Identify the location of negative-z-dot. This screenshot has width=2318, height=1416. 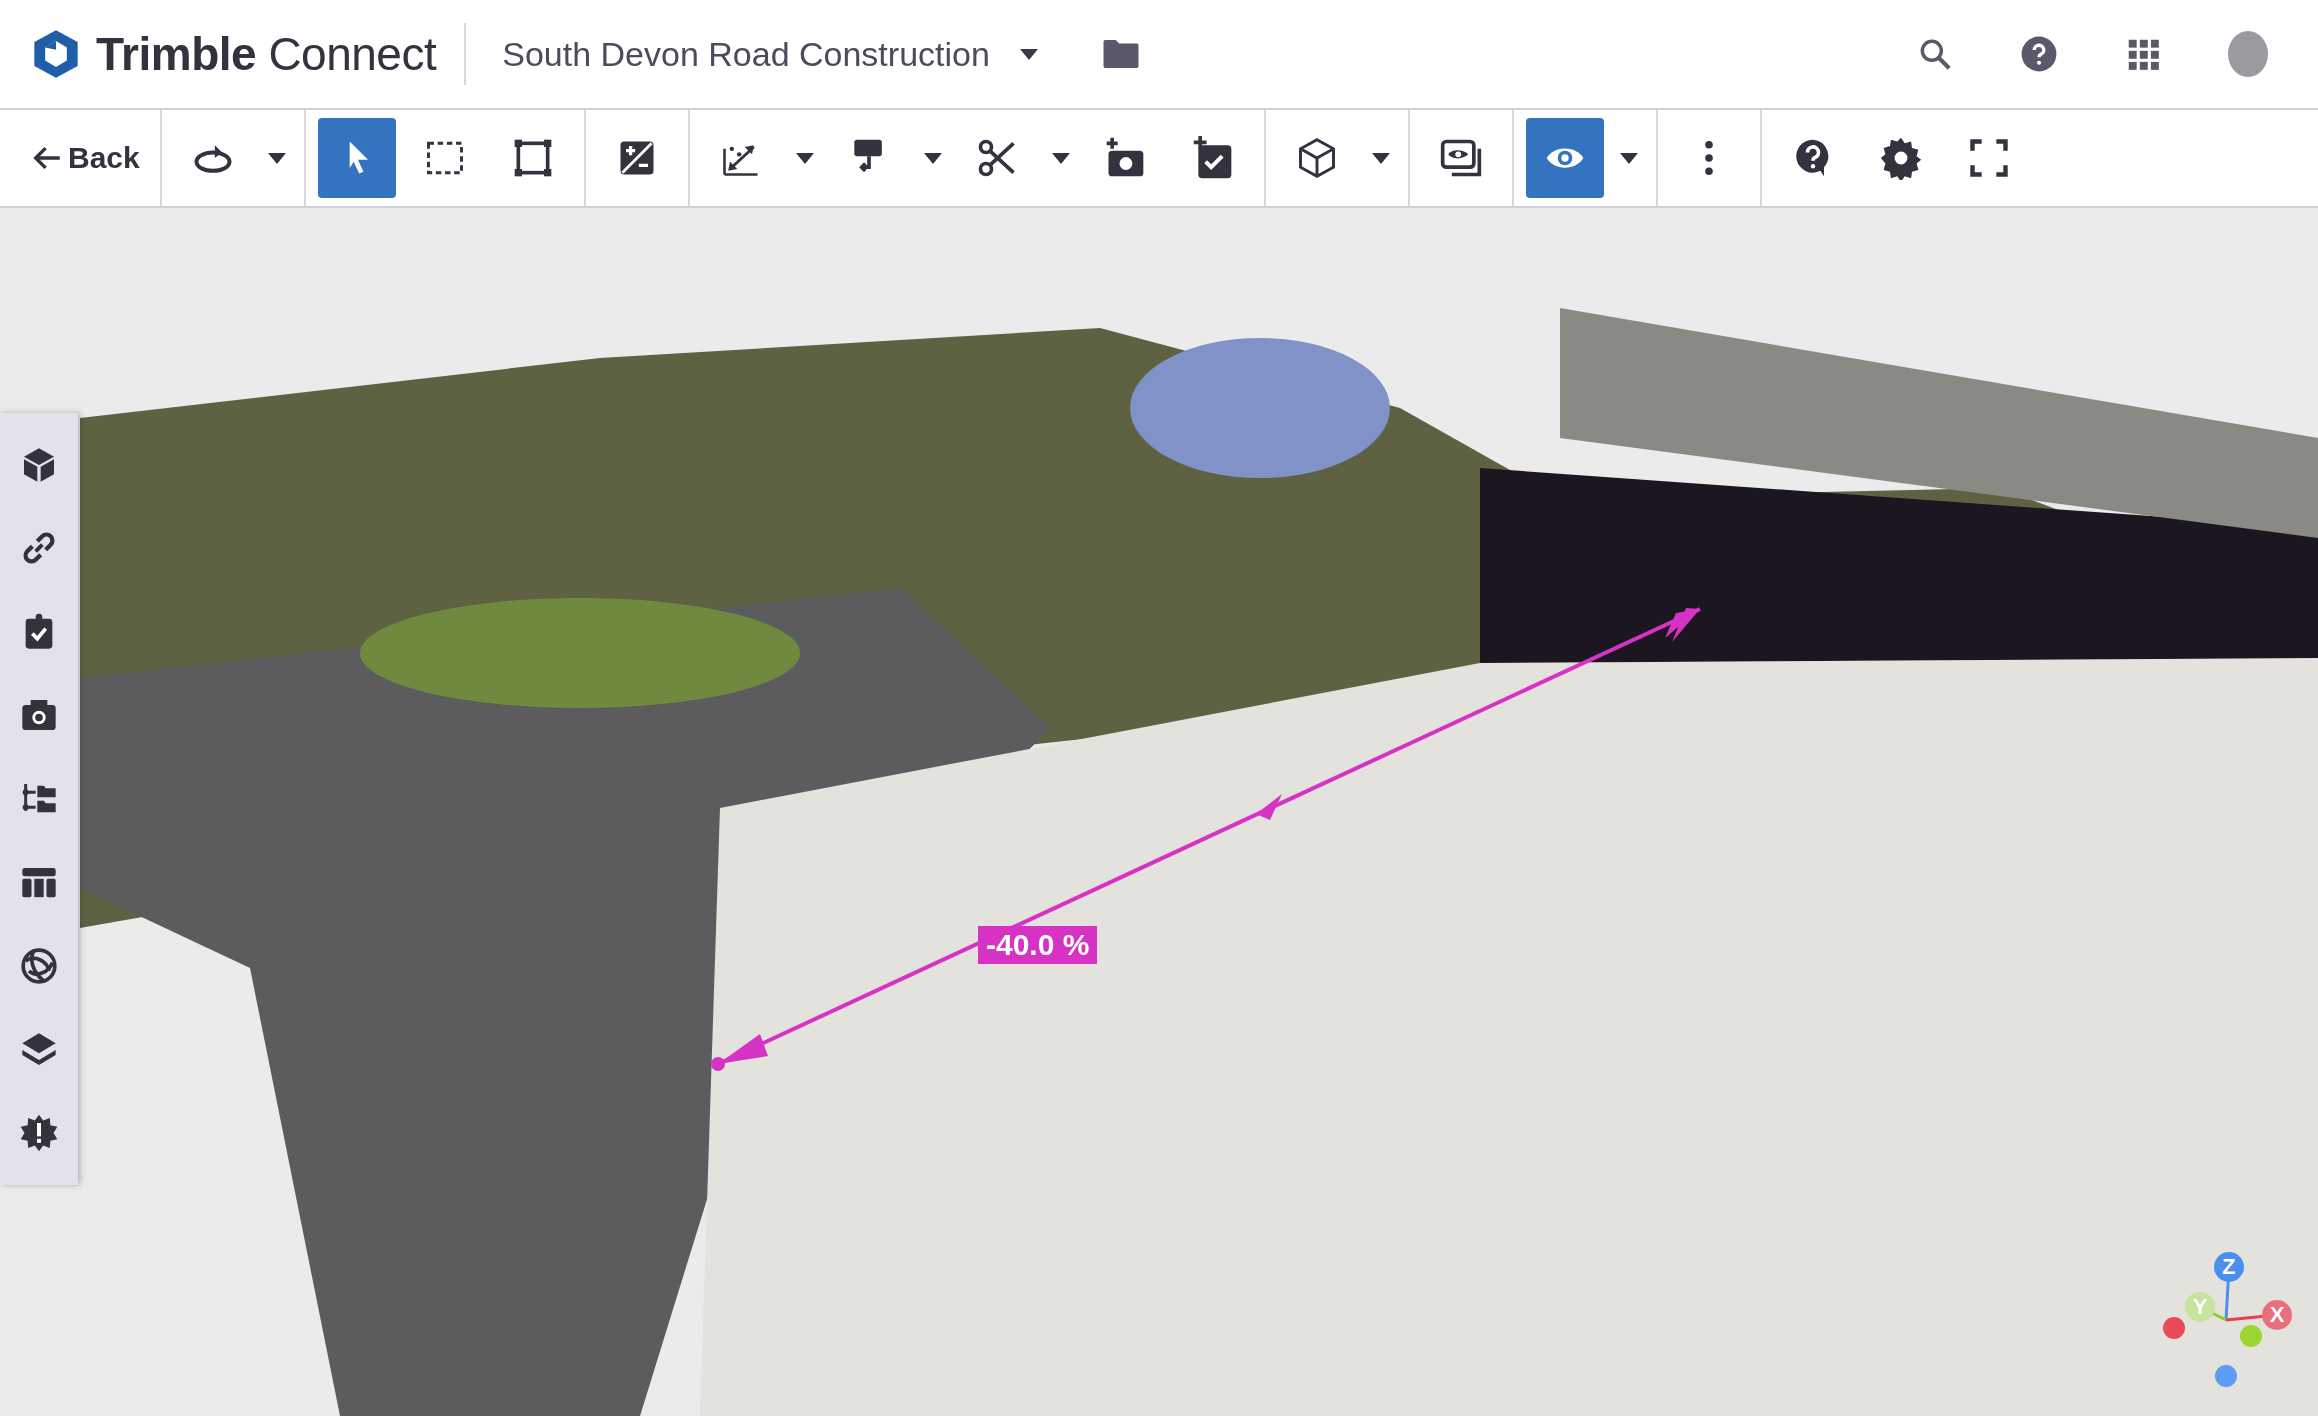
(2226, 1376).